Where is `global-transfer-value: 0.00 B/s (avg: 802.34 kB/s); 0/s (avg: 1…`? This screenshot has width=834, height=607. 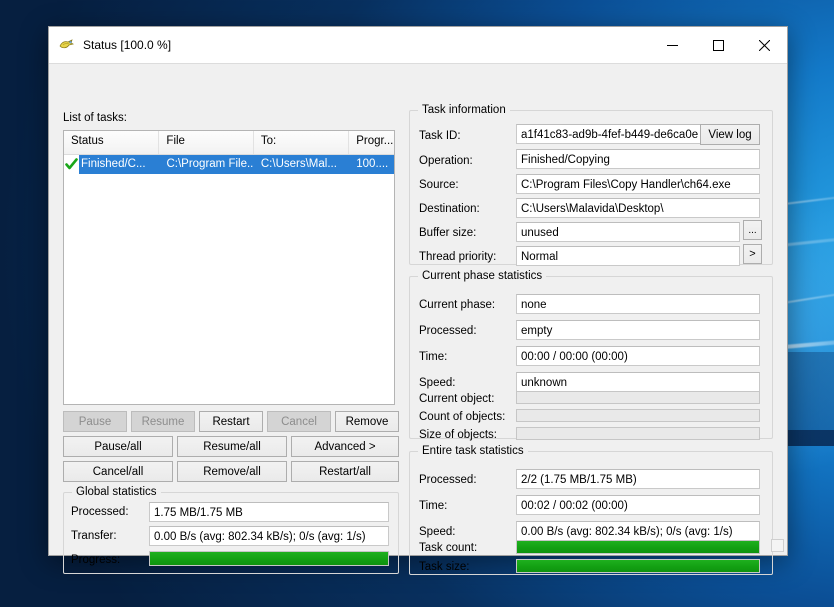 global-transfer-value: 0.00 B/s (avg: 802.34 kB/s); 0/s (avg: 1… is located at coordinates (269, 536).